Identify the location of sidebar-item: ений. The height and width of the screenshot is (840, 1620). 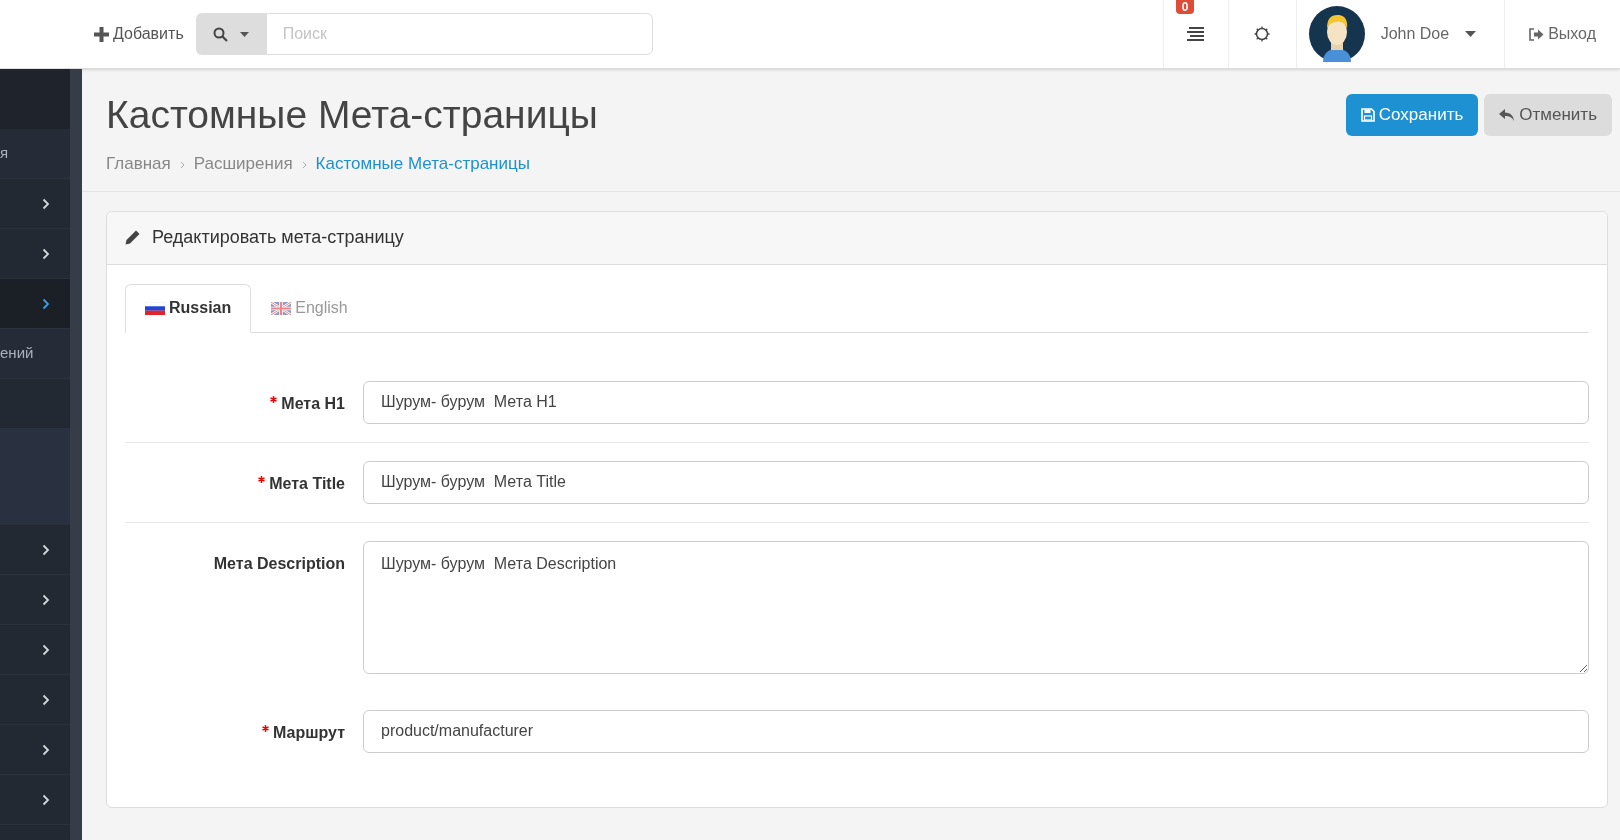
(35, 354).